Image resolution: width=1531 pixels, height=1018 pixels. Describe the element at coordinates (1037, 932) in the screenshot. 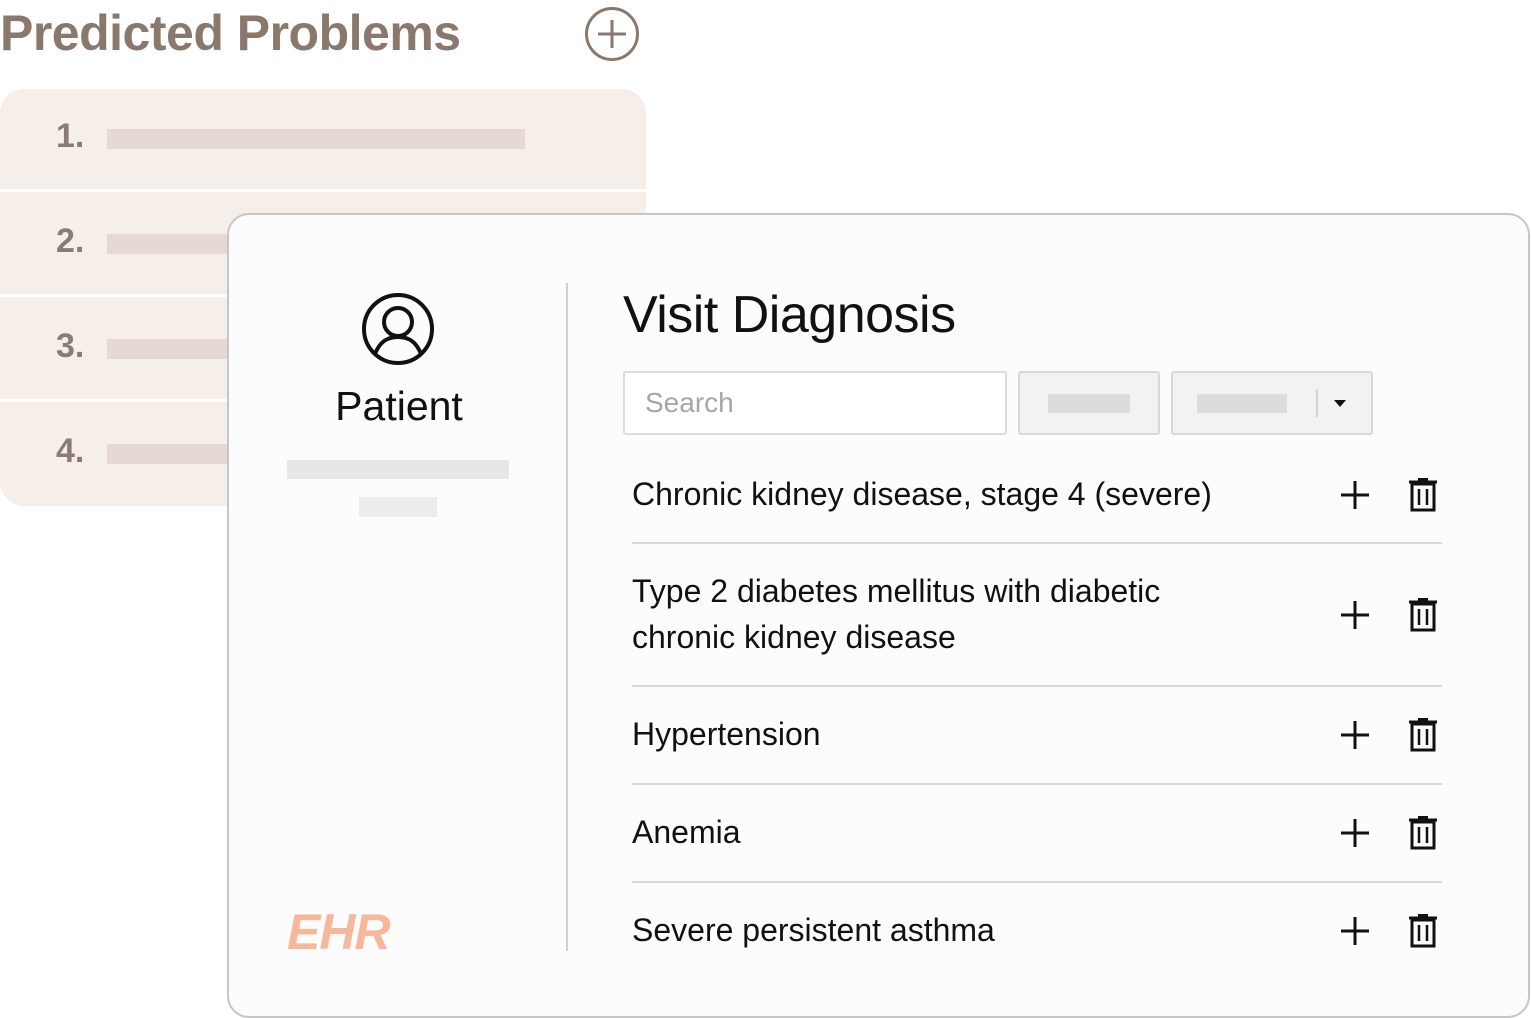

I see `diagnosis-row: Severe persistent asthma` at that location.